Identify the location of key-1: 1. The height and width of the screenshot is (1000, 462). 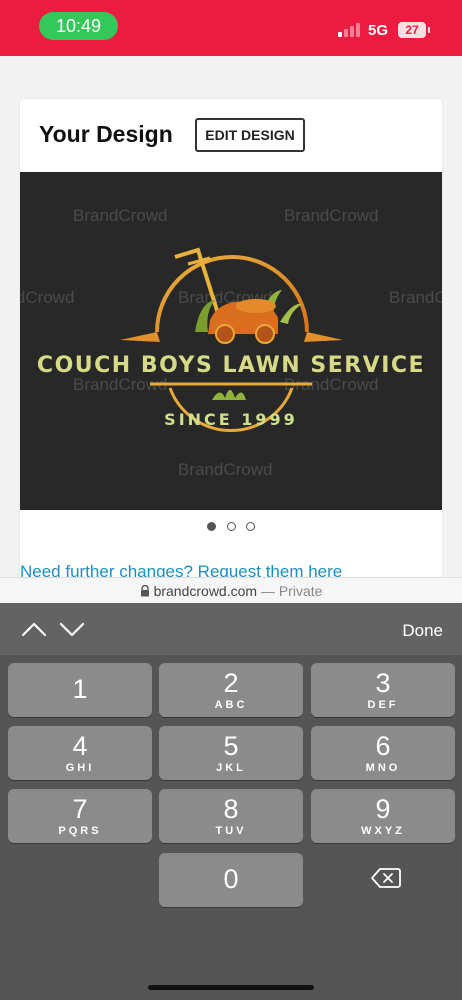
(80, 690).